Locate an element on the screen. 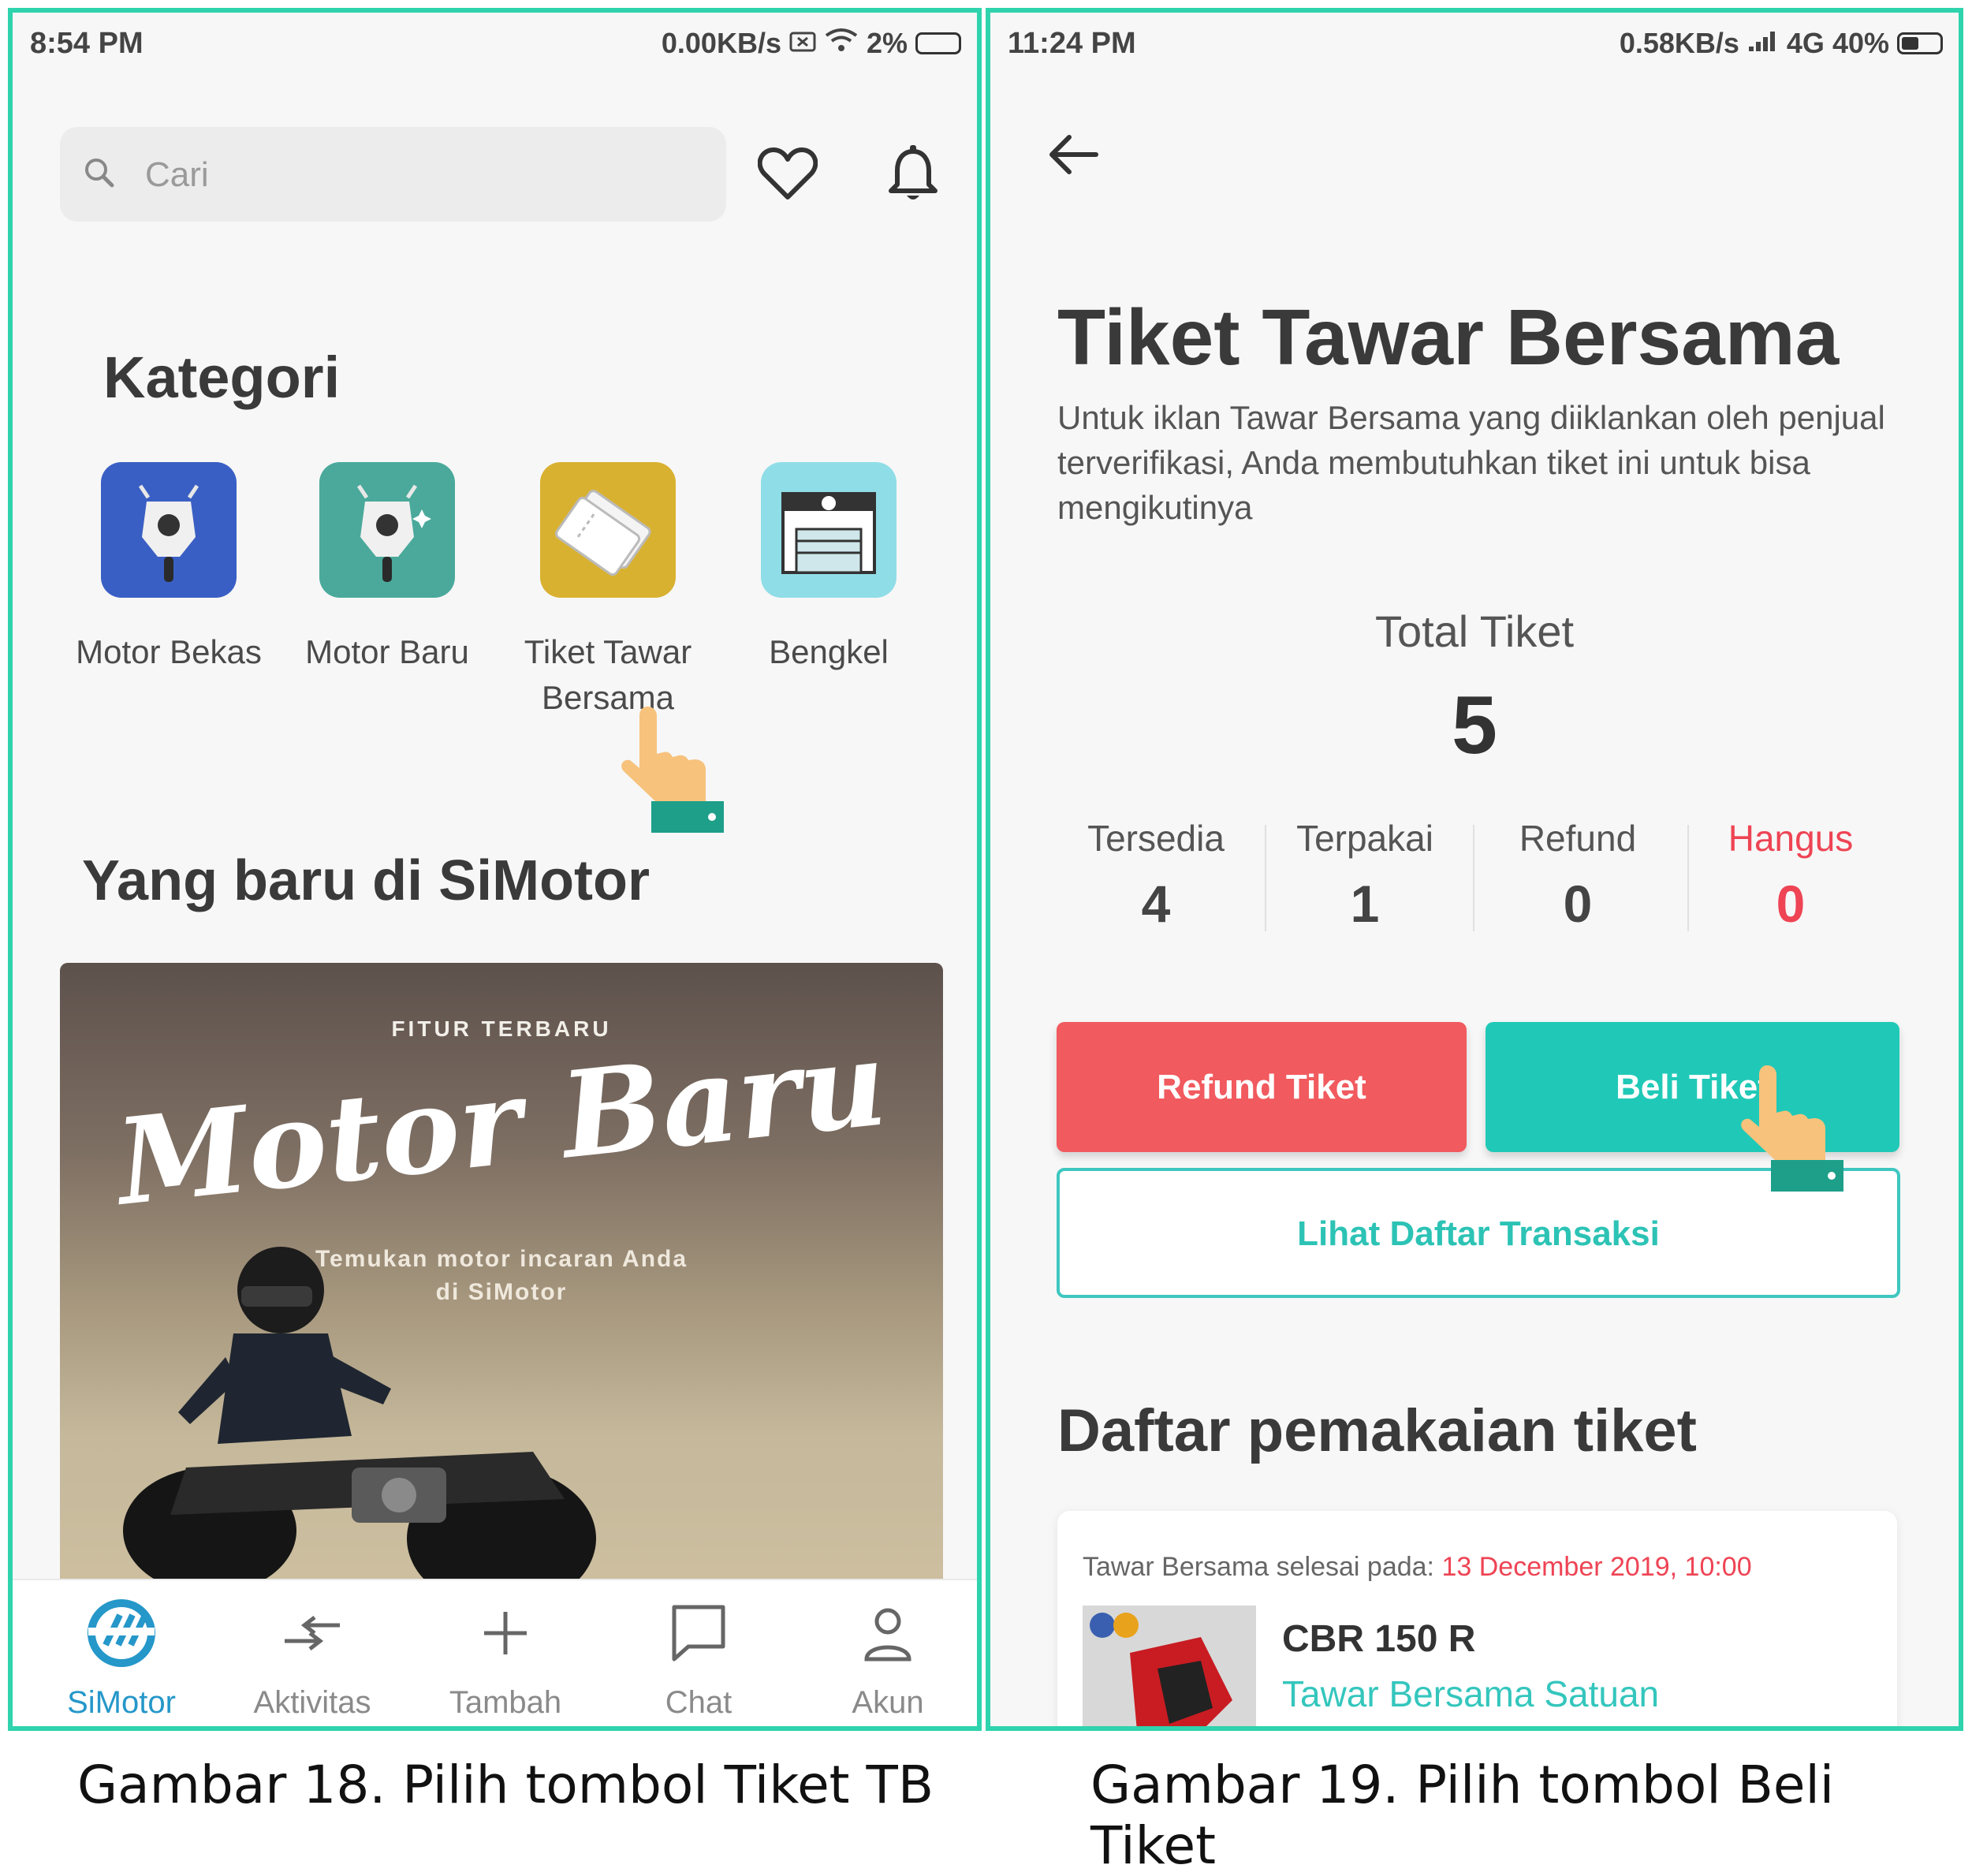  garage-icon is located at coordinates (829, 530).